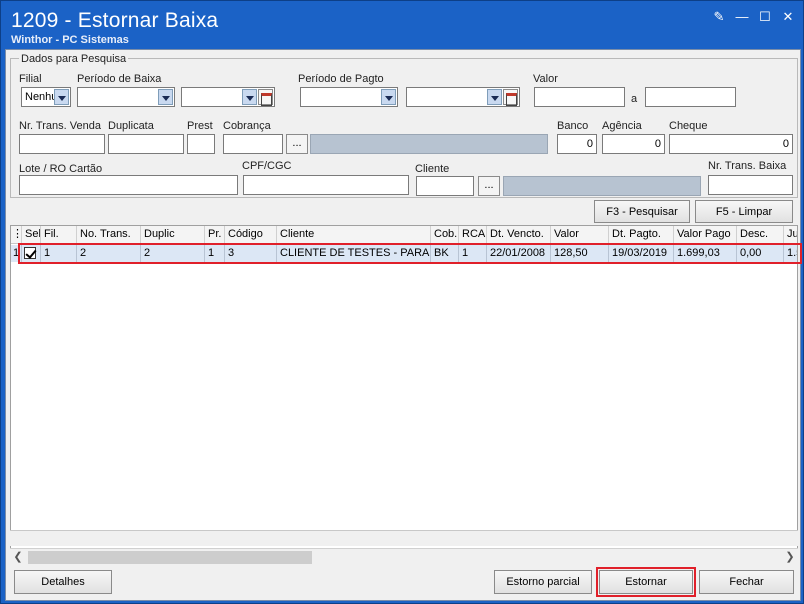 Image resolution: width=804 pixels, height=604 pixels. Describe the element at coordinates (59, 253) in the screenshot. I see `cell-filial: 1` at that location.